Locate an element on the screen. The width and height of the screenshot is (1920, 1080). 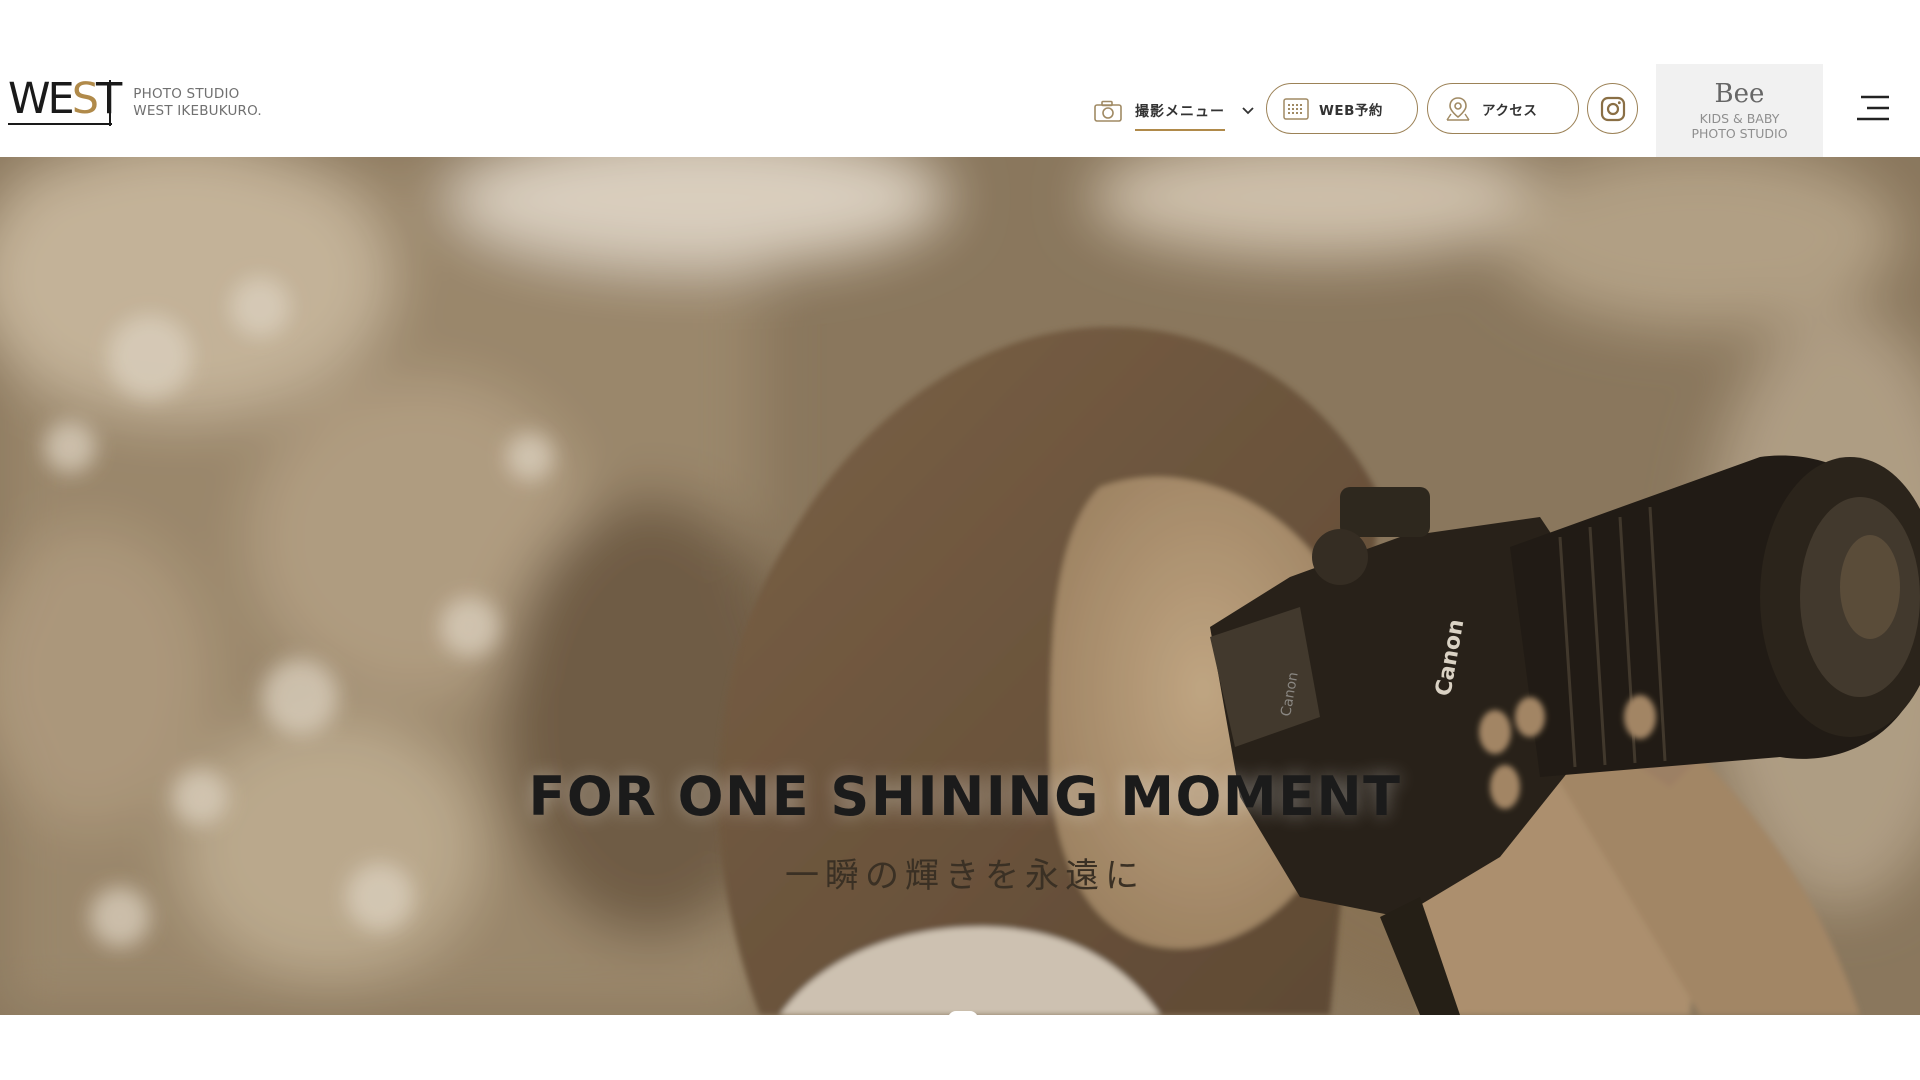
hero-title: FOR ONE SHINING MOMENT is located at coordinates (965, 796).